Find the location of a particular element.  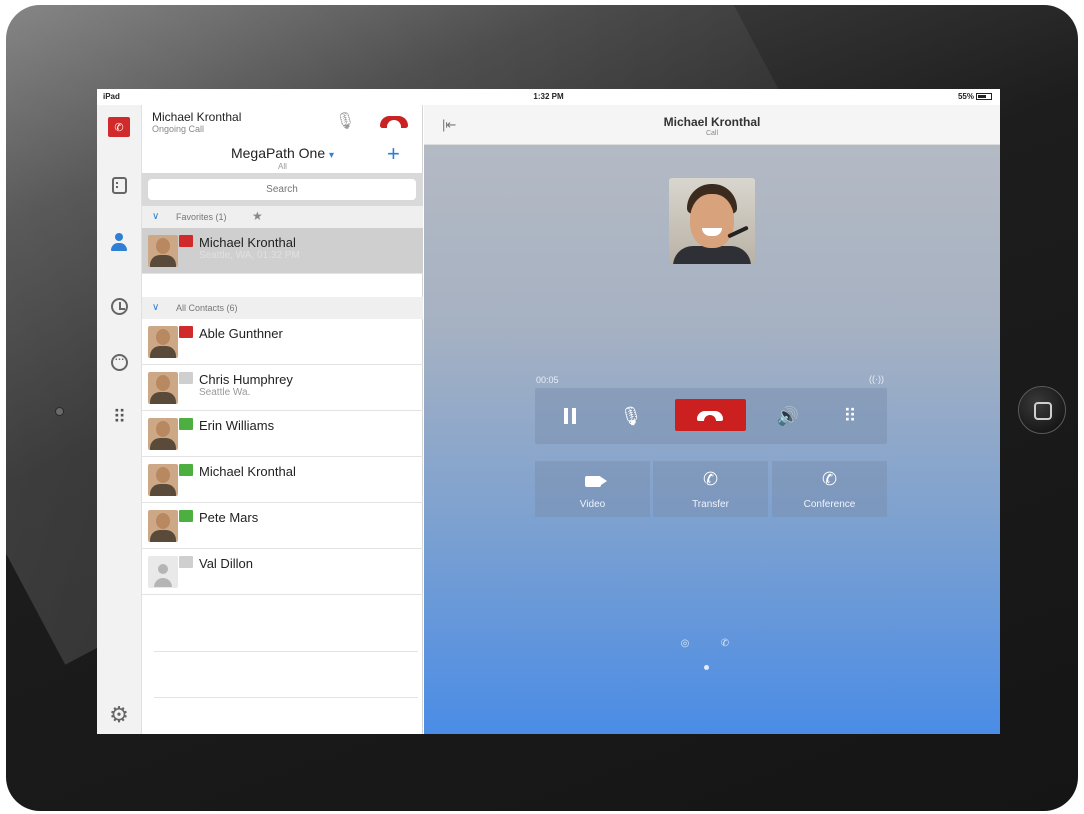

gear-icon: ⚙ is located at coordinates (119, 714).